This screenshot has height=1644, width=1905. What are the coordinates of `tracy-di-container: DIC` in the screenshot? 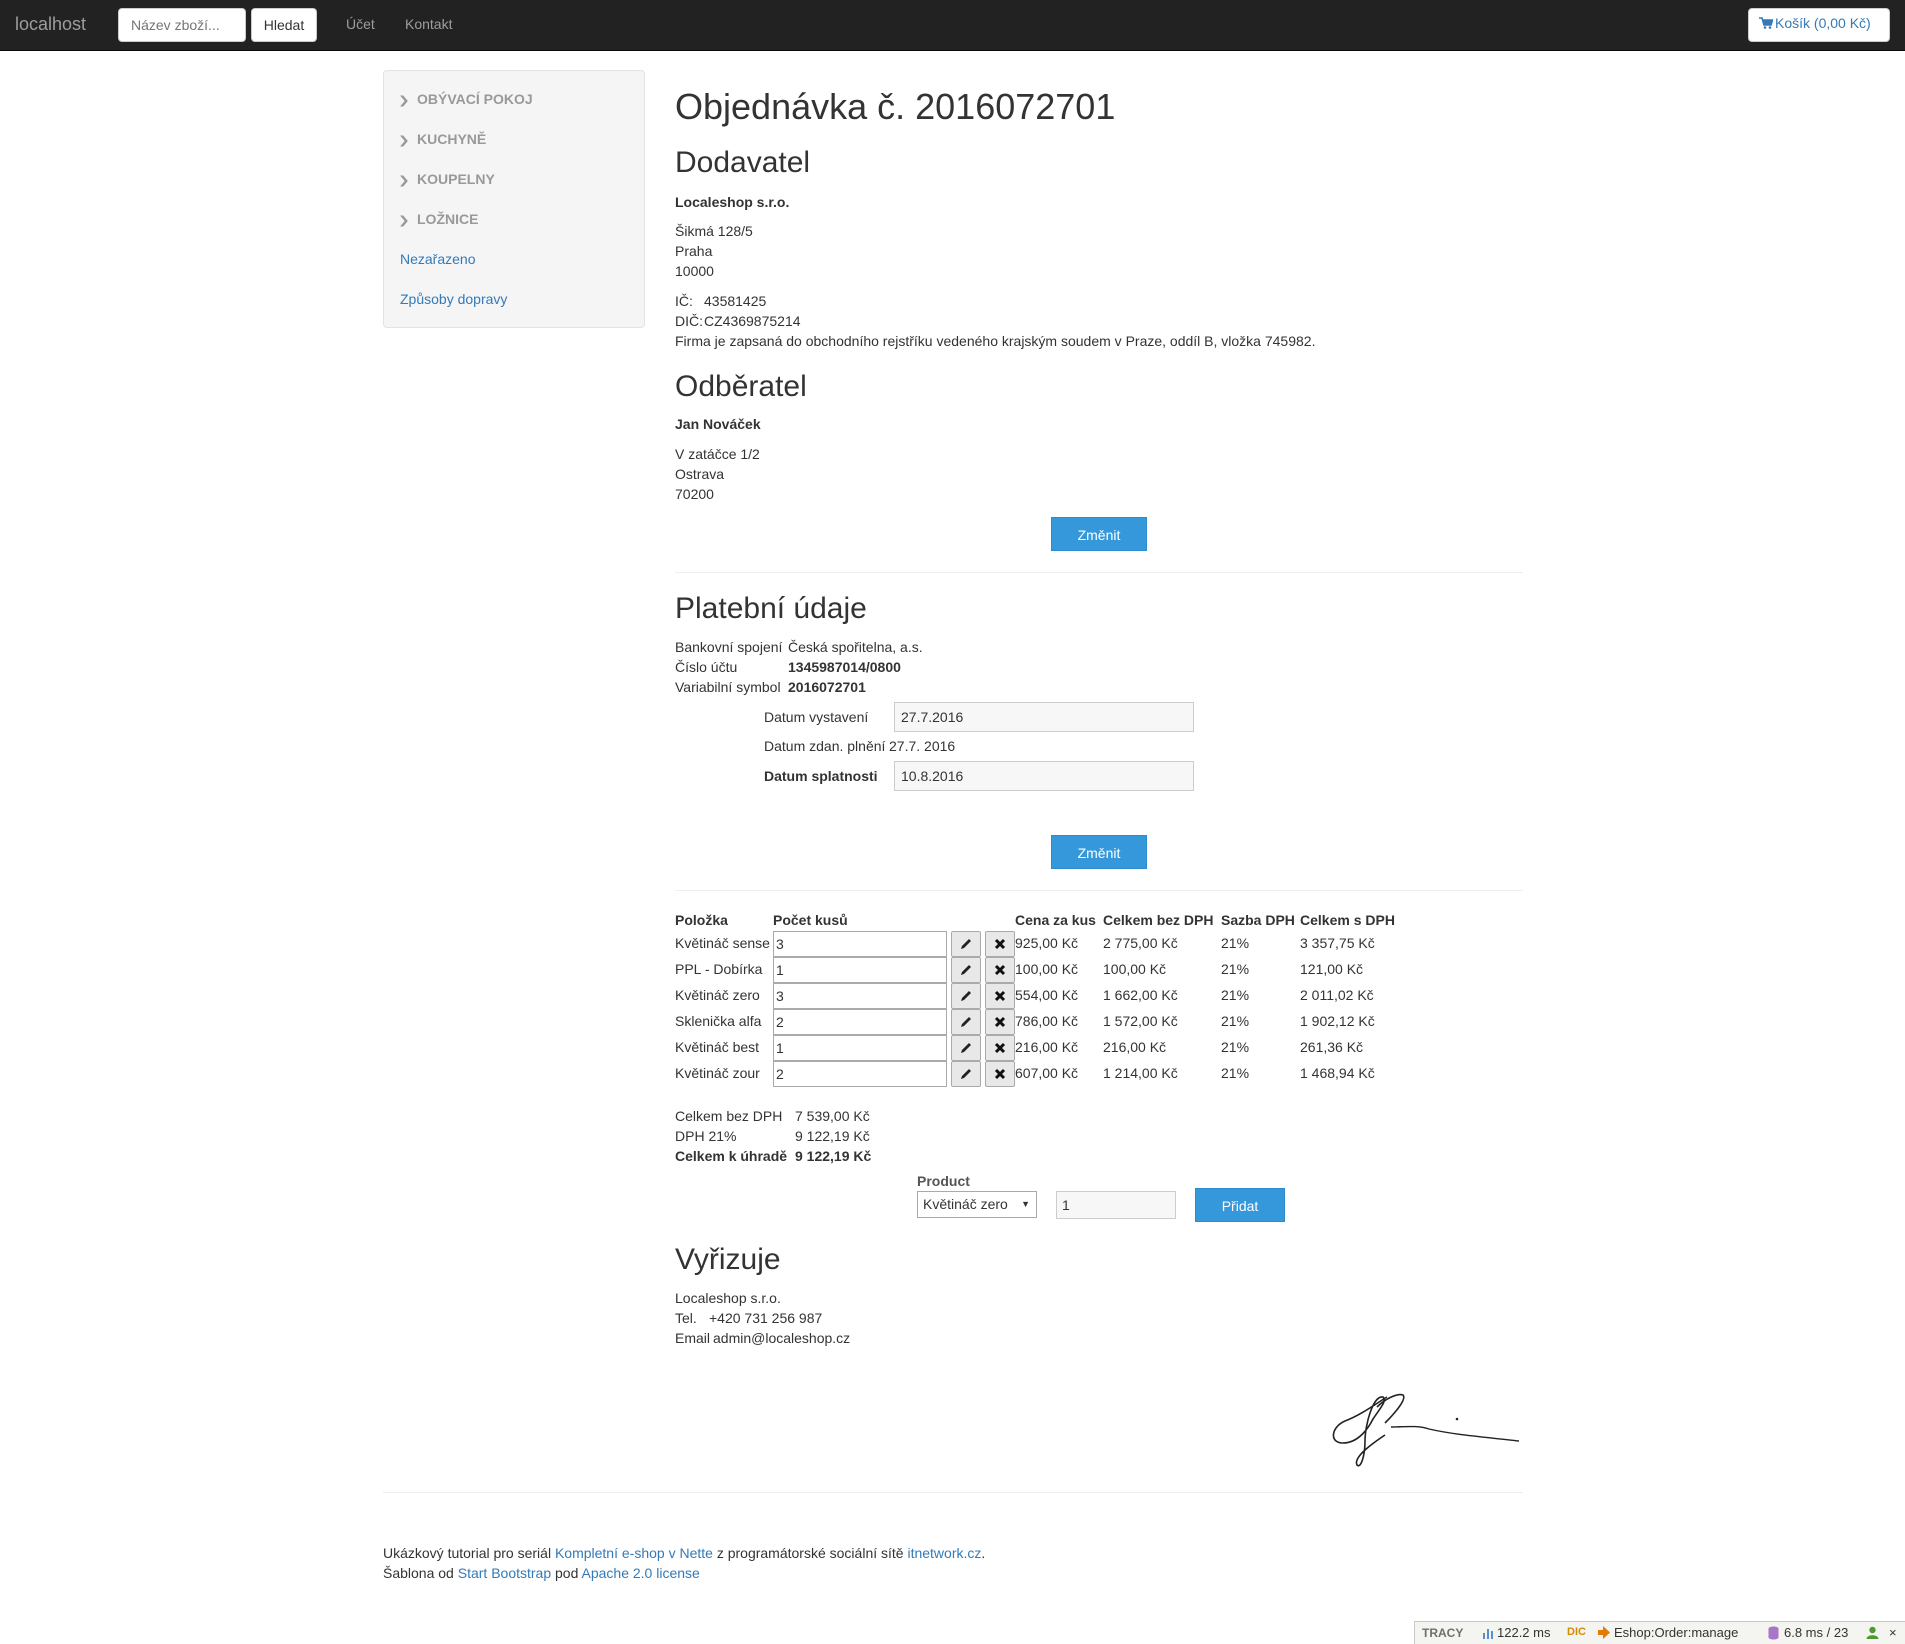 It's located at (1576, 1632).